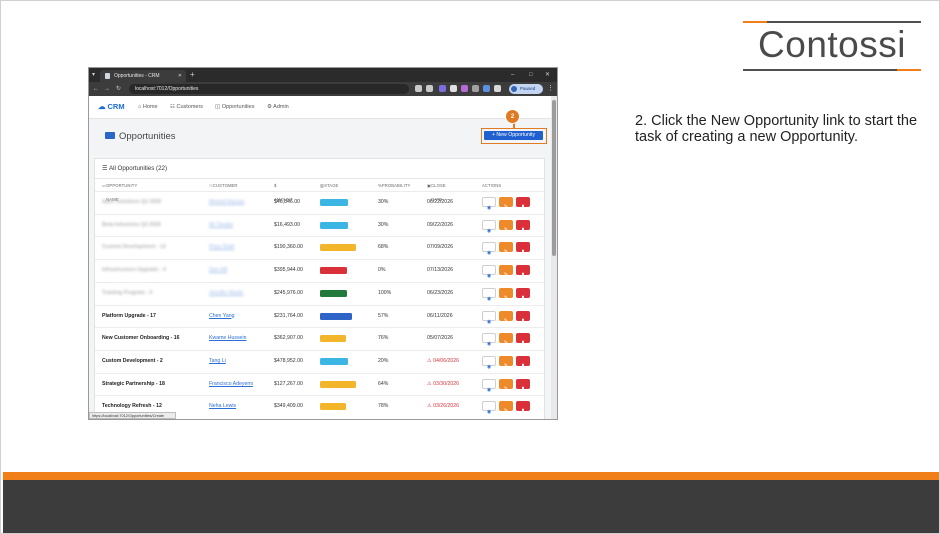 This screenshot has width=940, height=534. Describe the element at coordinates (446, 360) in the screenshot. I see `close-date-text: 04/06/2026` at that location.